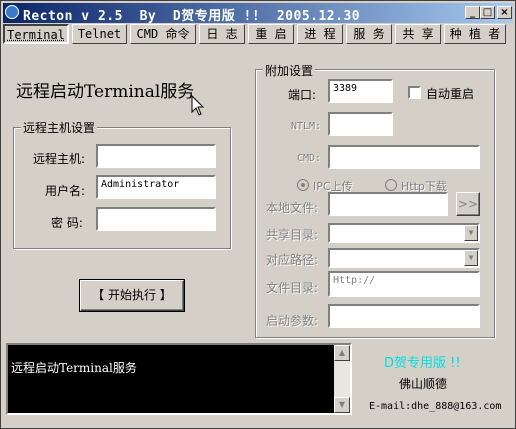 This screenshot has height=429, width=516. I want to click on log-scrollbar: ▲ ▼, so click(342, 379).